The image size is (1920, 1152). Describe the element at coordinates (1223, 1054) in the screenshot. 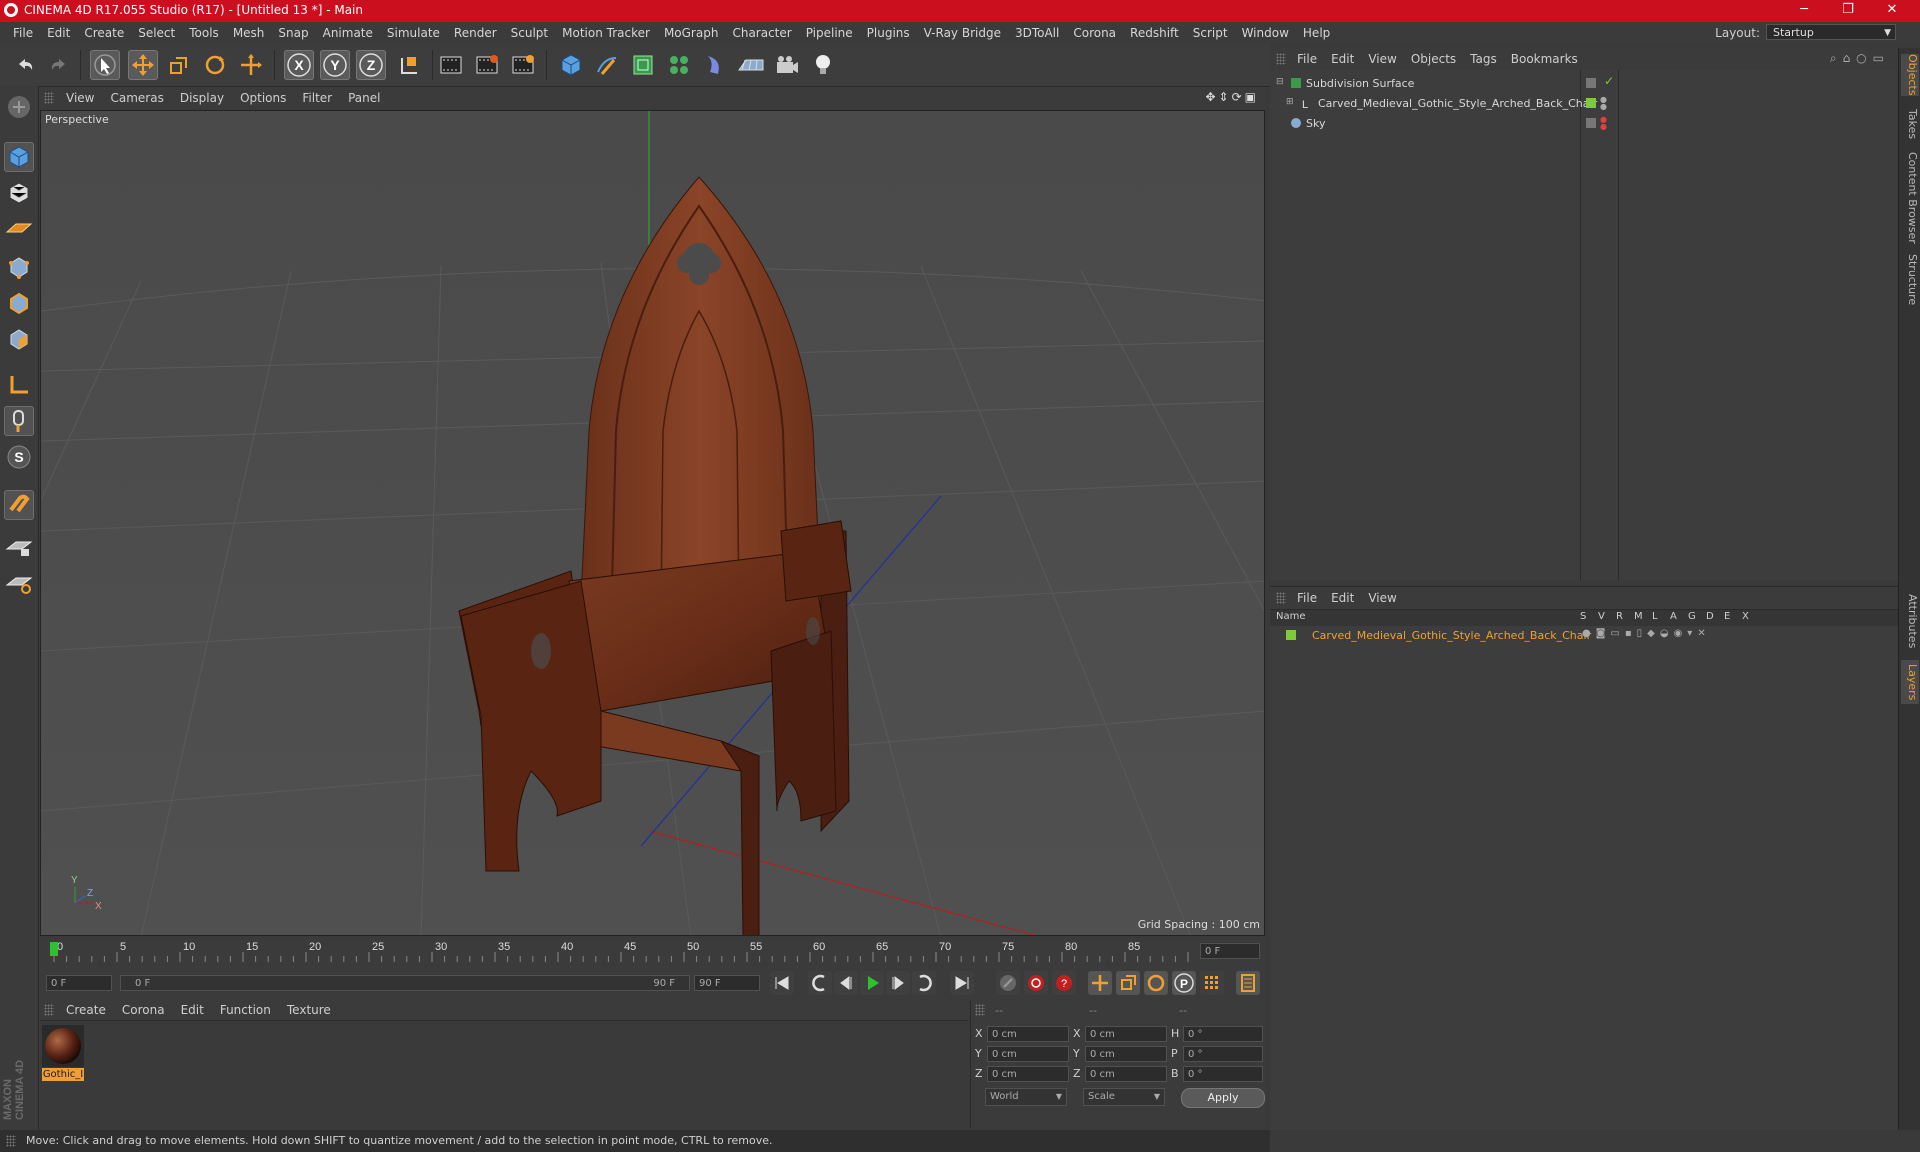

I see `rotation-p-field: 0 °` at that location.